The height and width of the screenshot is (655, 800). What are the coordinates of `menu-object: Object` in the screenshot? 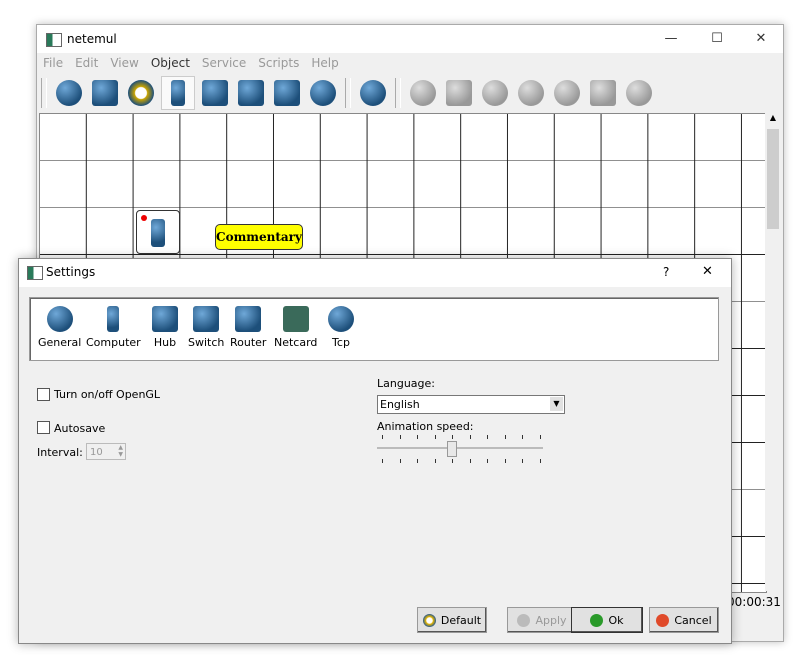 It's located at (170, 63).